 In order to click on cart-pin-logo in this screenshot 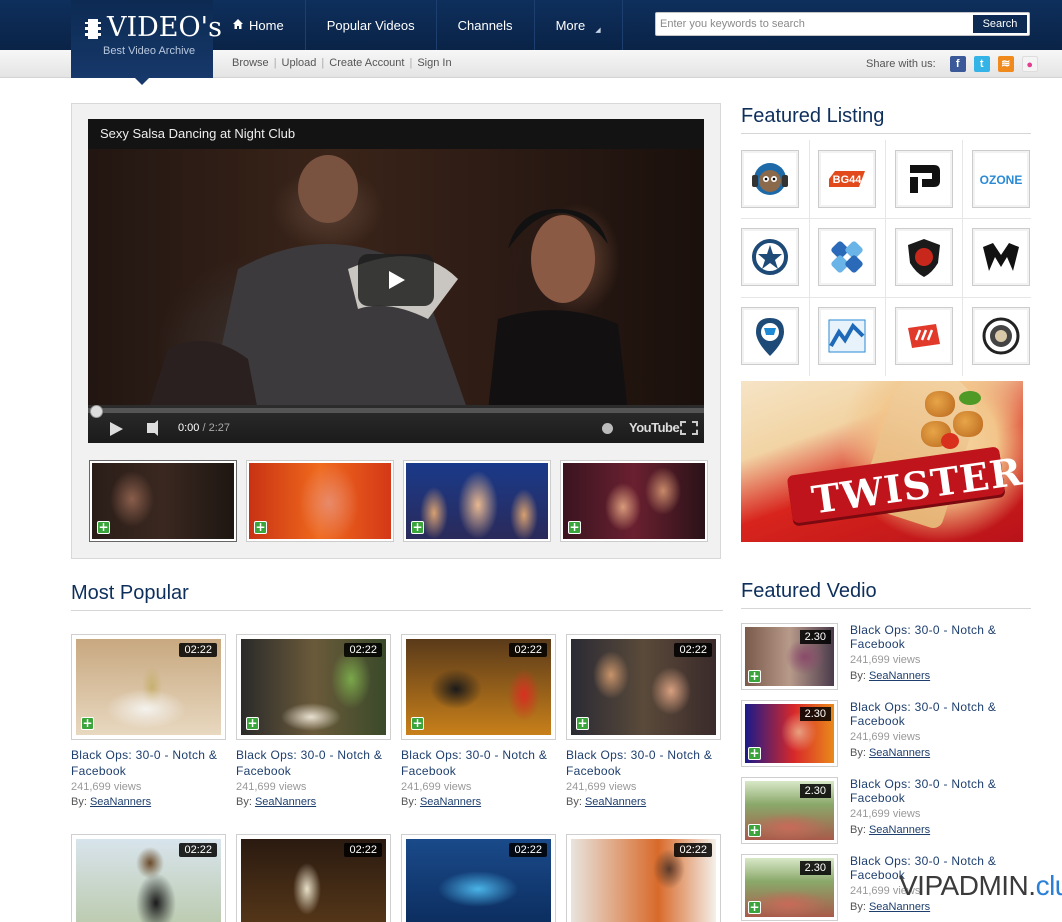, I will do `click(770, 336)`.